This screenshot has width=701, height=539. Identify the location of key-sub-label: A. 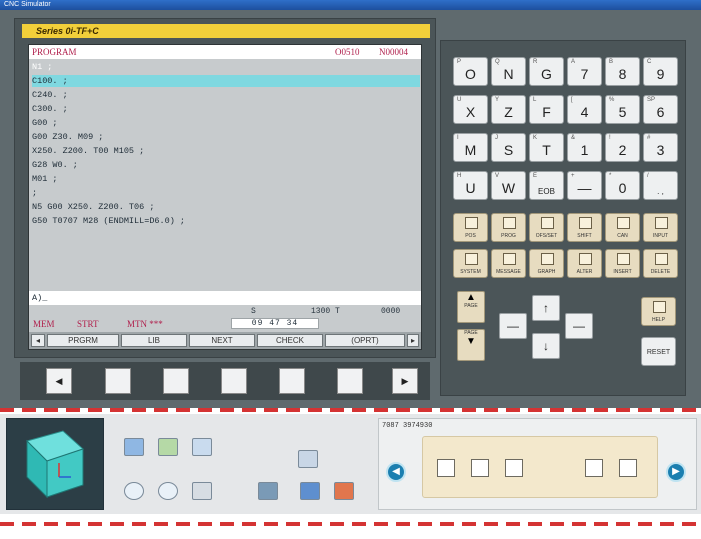
(573, 62).